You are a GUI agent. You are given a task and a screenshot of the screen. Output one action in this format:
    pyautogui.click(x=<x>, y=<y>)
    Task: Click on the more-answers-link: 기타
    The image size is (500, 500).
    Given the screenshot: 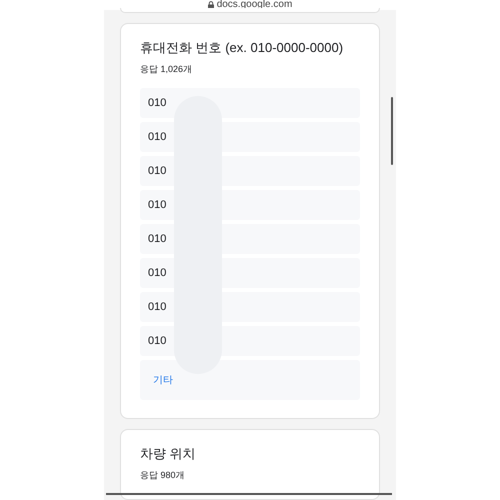 What is the action you would take?
    pyautogui.click(x=250, y=380)
    